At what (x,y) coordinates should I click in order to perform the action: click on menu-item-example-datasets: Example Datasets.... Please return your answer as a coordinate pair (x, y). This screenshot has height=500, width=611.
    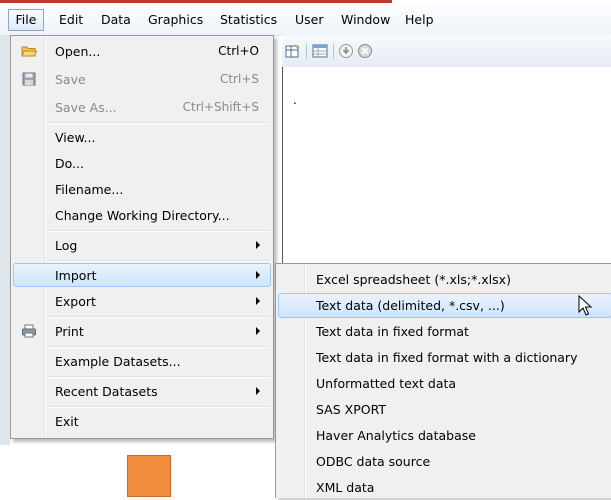
    Looking at the image, I should click on (142, 361).